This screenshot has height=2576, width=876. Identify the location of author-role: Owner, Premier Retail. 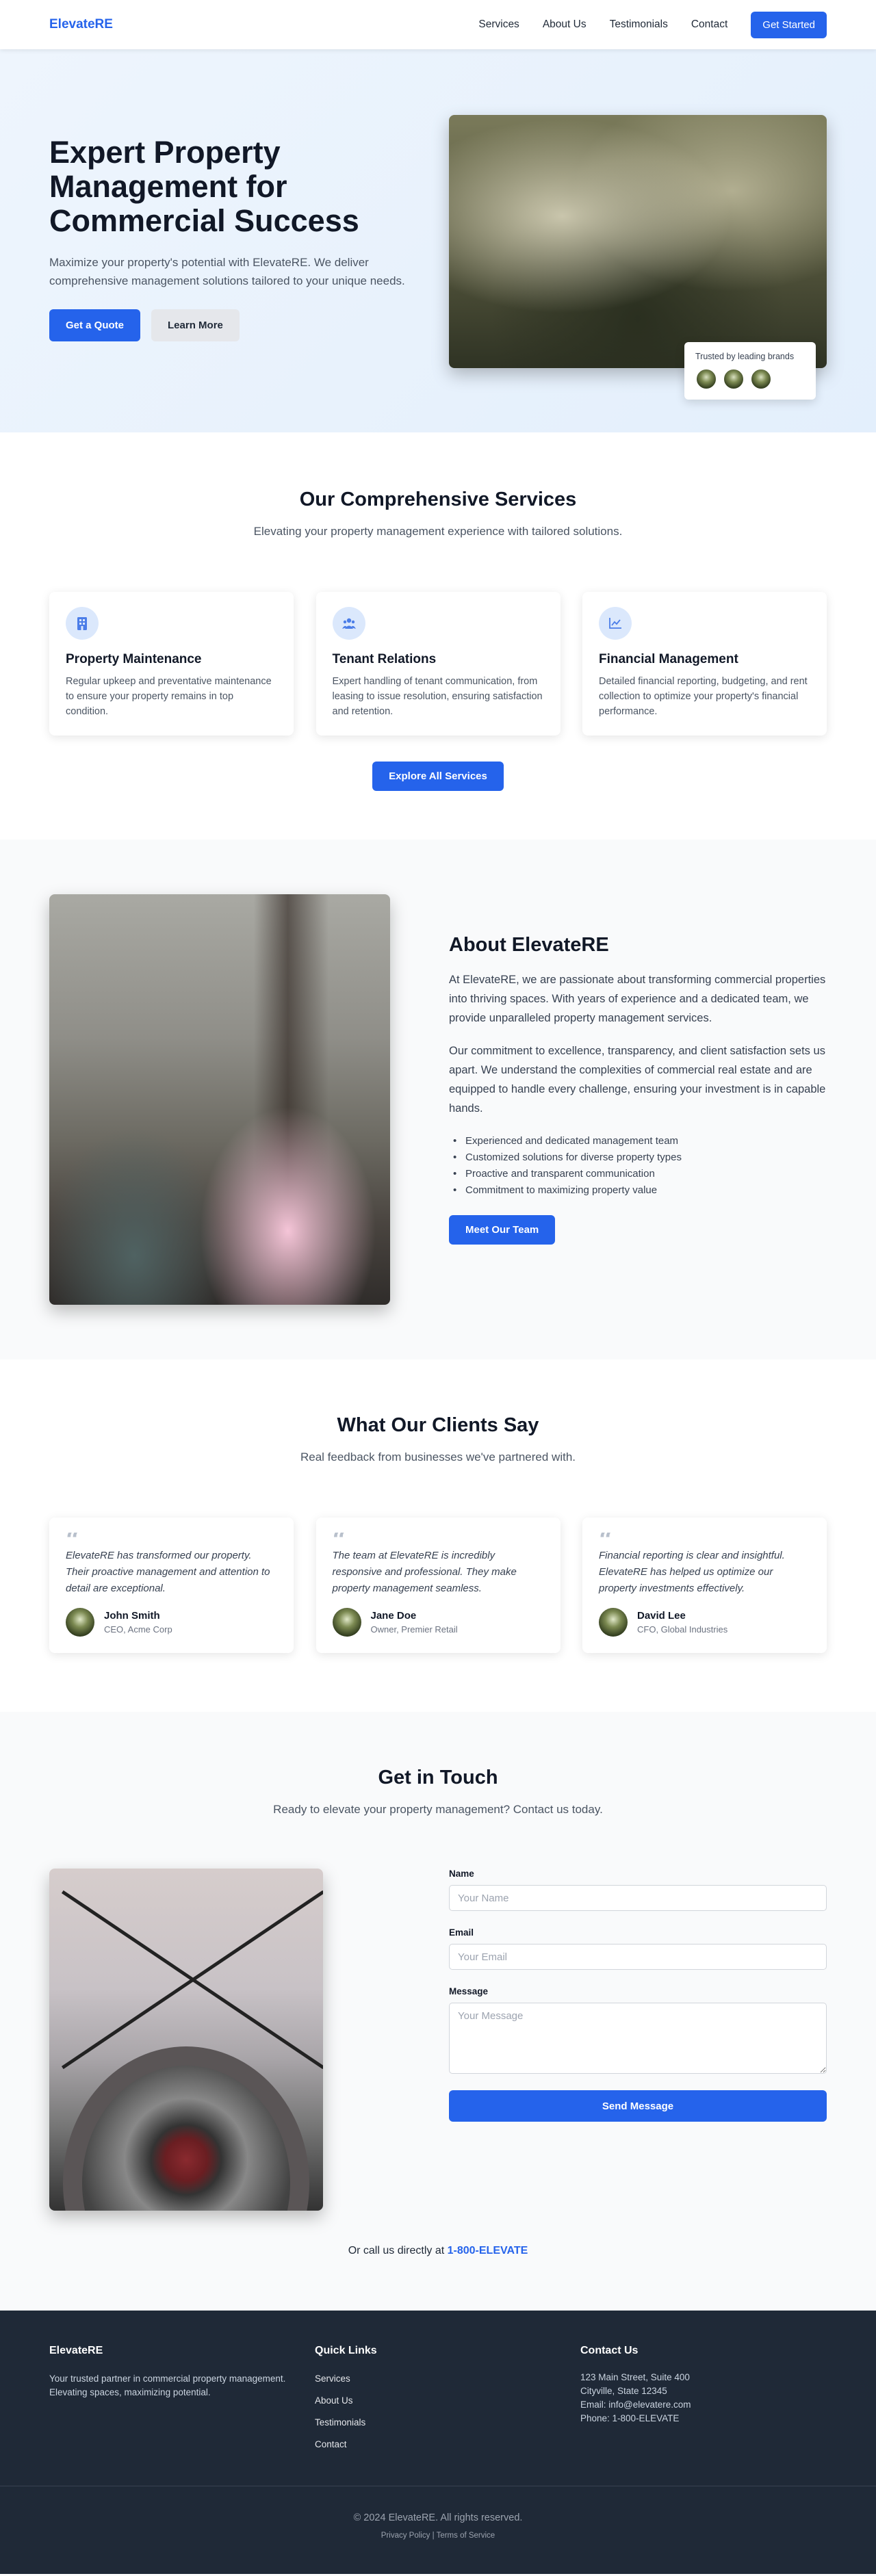
(414, 1629).